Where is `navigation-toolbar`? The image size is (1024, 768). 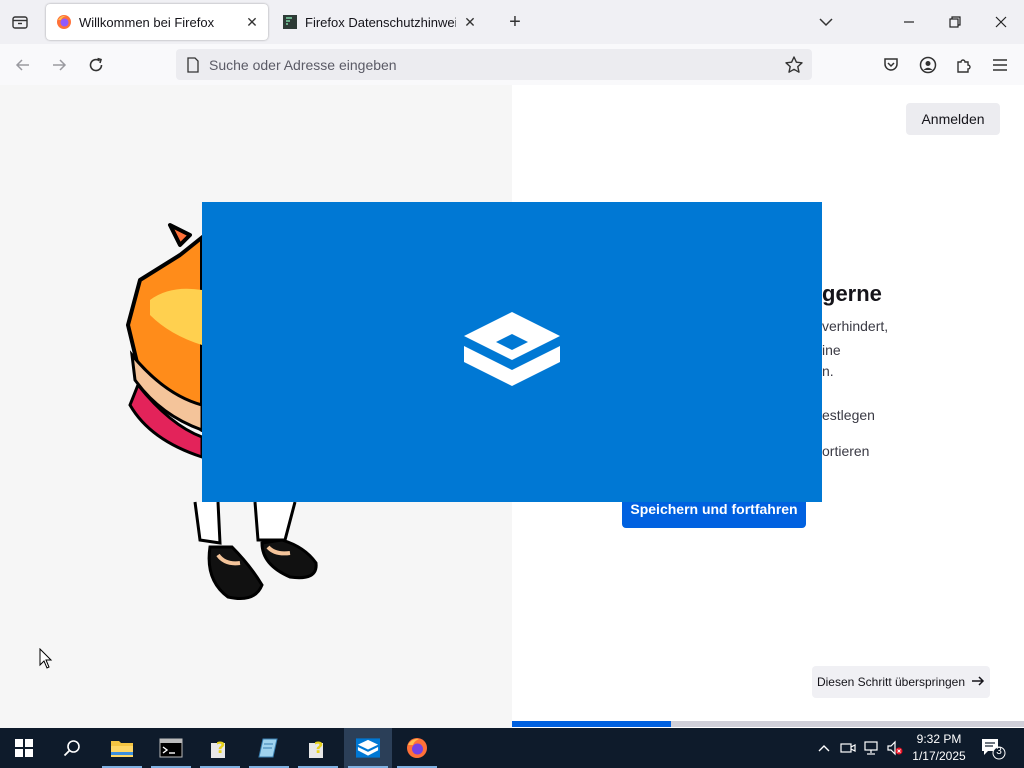
navigation-toolbar is located at coordinates (512, 65).